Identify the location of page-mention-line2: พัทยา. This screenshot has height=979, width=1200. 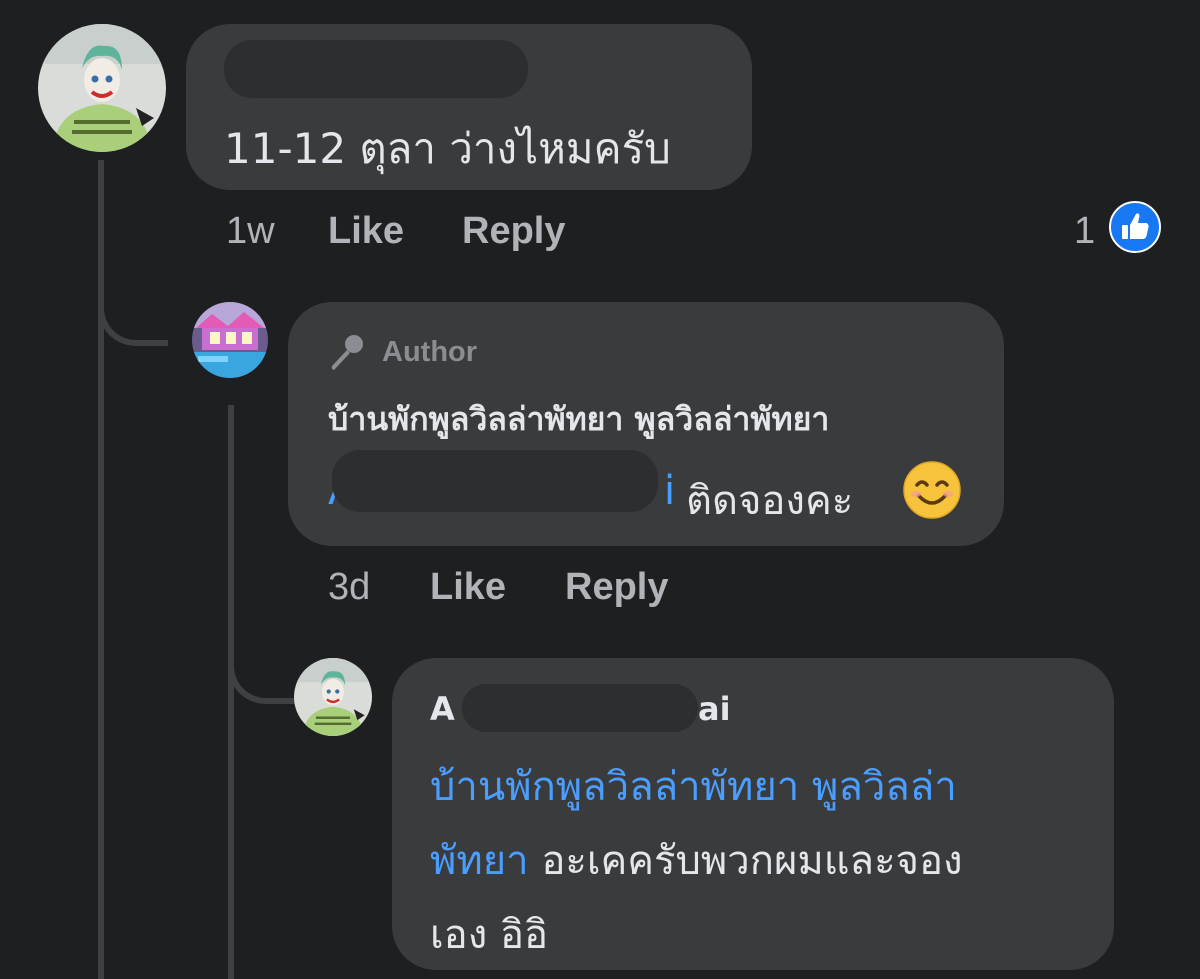
(479, 861).